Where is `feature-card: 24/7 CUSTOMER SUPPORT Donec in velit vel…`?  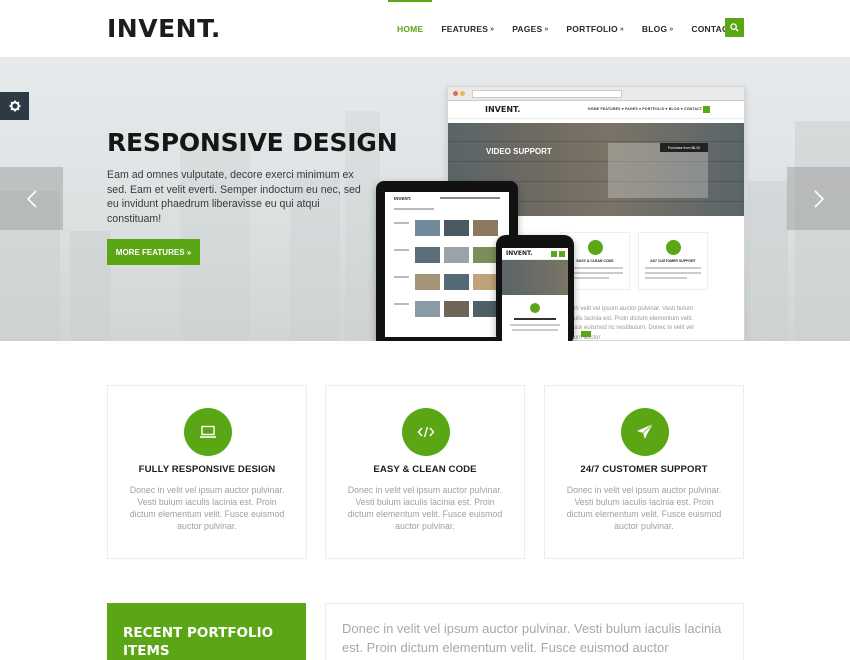 feature-card: 24/7 CUSTOMER SUPPORT Donec in velit vel… is located at coordinates (644, 472).